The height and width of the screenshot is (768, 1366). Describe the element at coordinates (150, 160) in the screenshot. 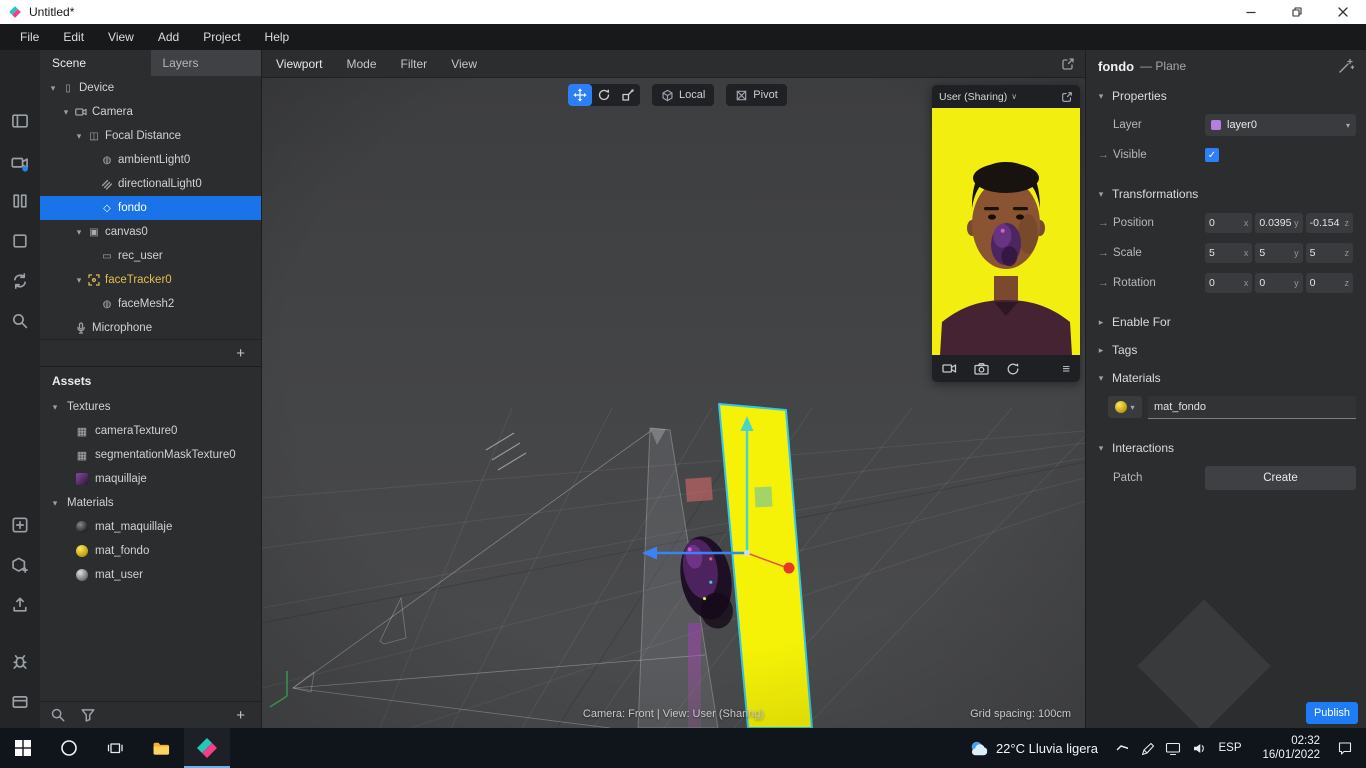

I see `tree-item-ambientlight0: ◍ ambientLight0` at that location.